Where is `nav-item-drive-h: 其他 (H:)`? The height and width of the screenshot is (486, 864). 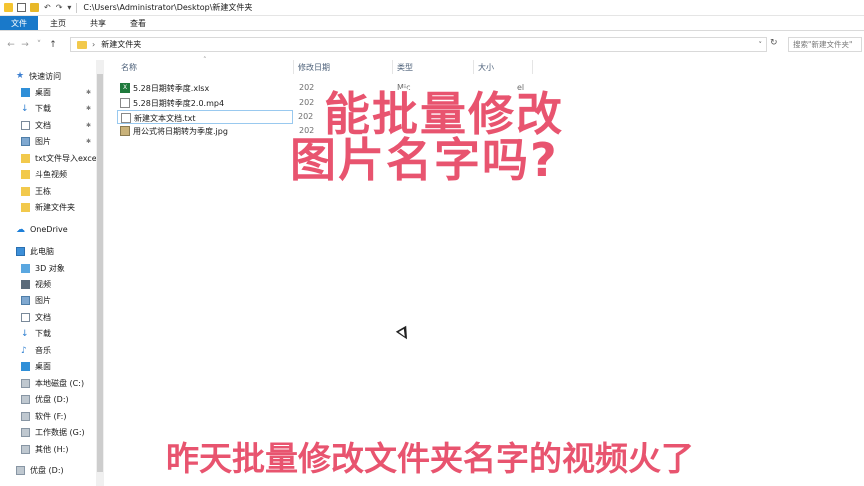
nav-item-drive-h: 其他 (H:) is located at coordinates (45, 449).